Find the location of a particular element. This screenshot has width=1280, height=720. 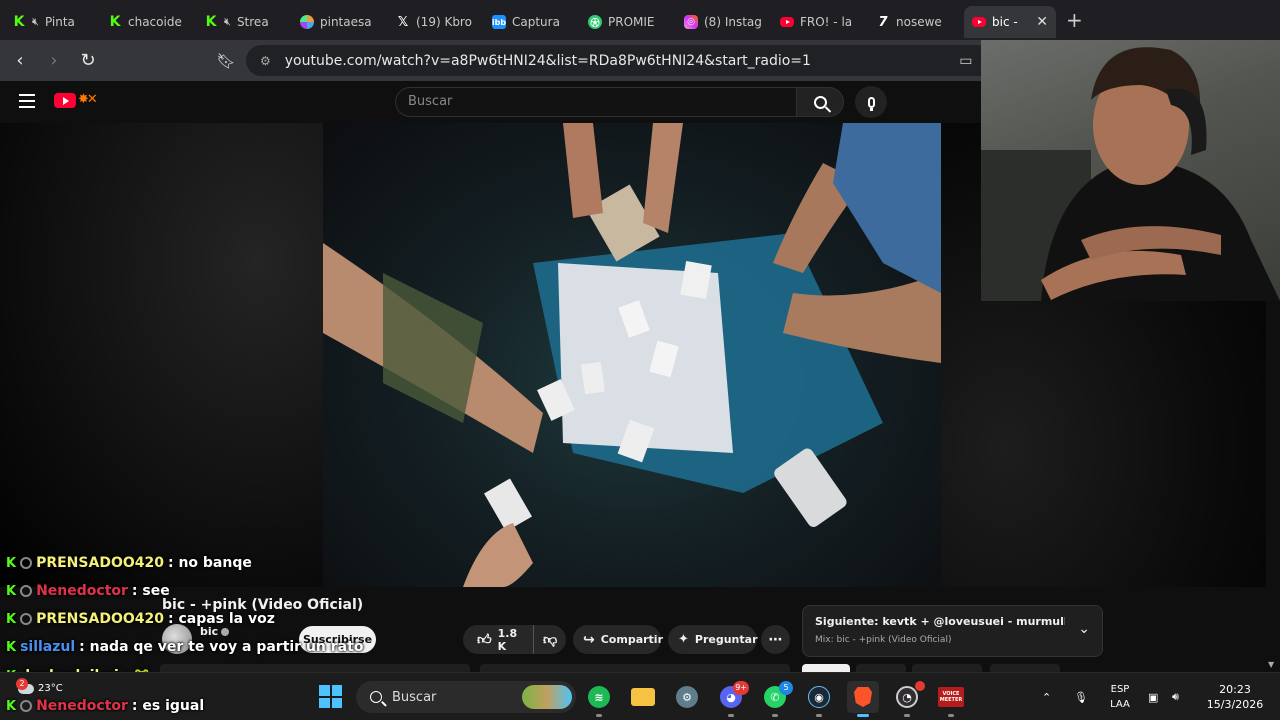

lower-content-strip is located at coordinates (610, 668).